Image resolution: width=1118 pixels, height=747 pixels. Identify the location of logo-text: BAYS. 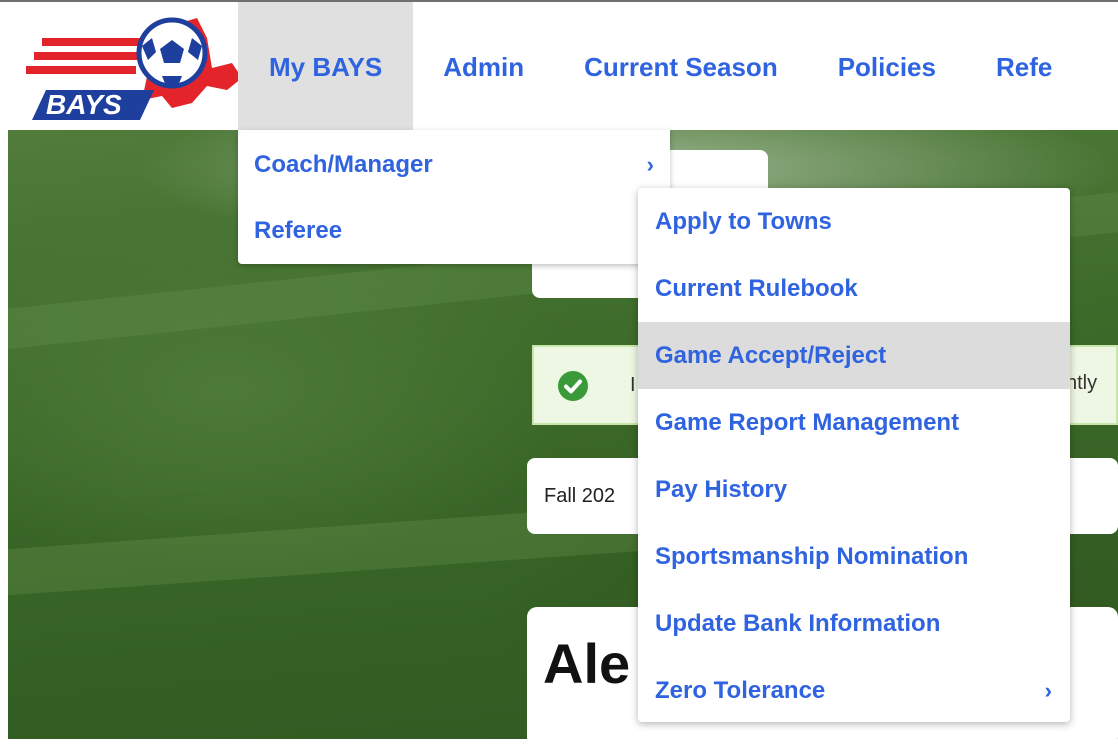
(84, 104).